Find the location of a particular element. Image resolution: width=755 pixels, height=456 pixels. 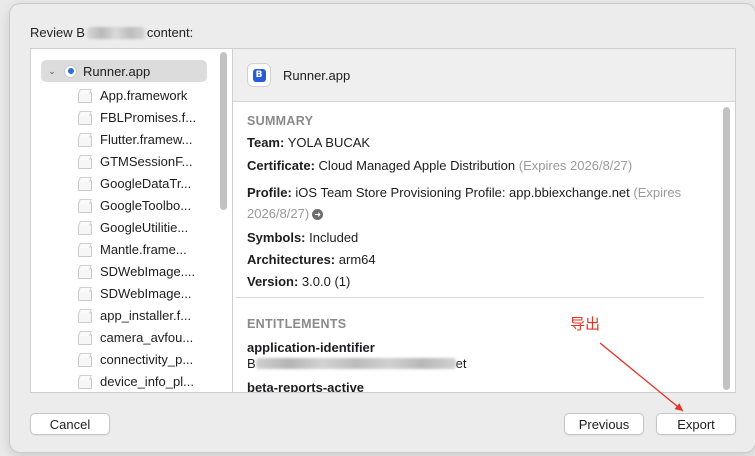

entitlement-key-label: beta-reports-active is located at coordinates (306, 386).